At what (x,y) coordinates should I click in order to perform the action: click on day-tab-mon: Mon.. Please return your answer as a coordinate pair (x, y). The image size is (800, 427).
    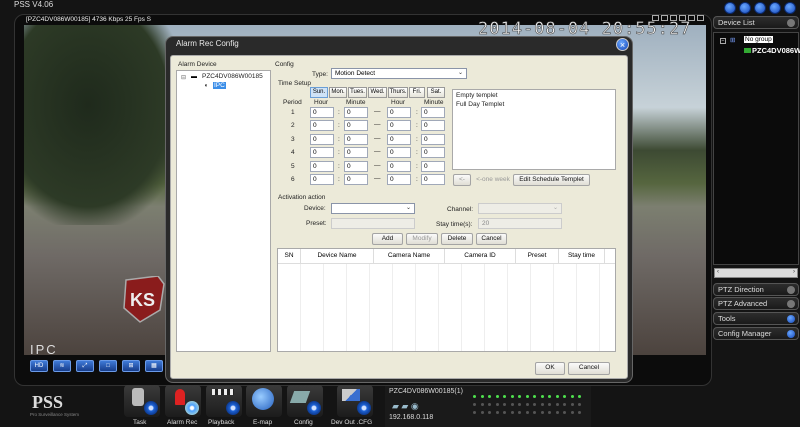
    Looking at the image, I should click on (338, 92).